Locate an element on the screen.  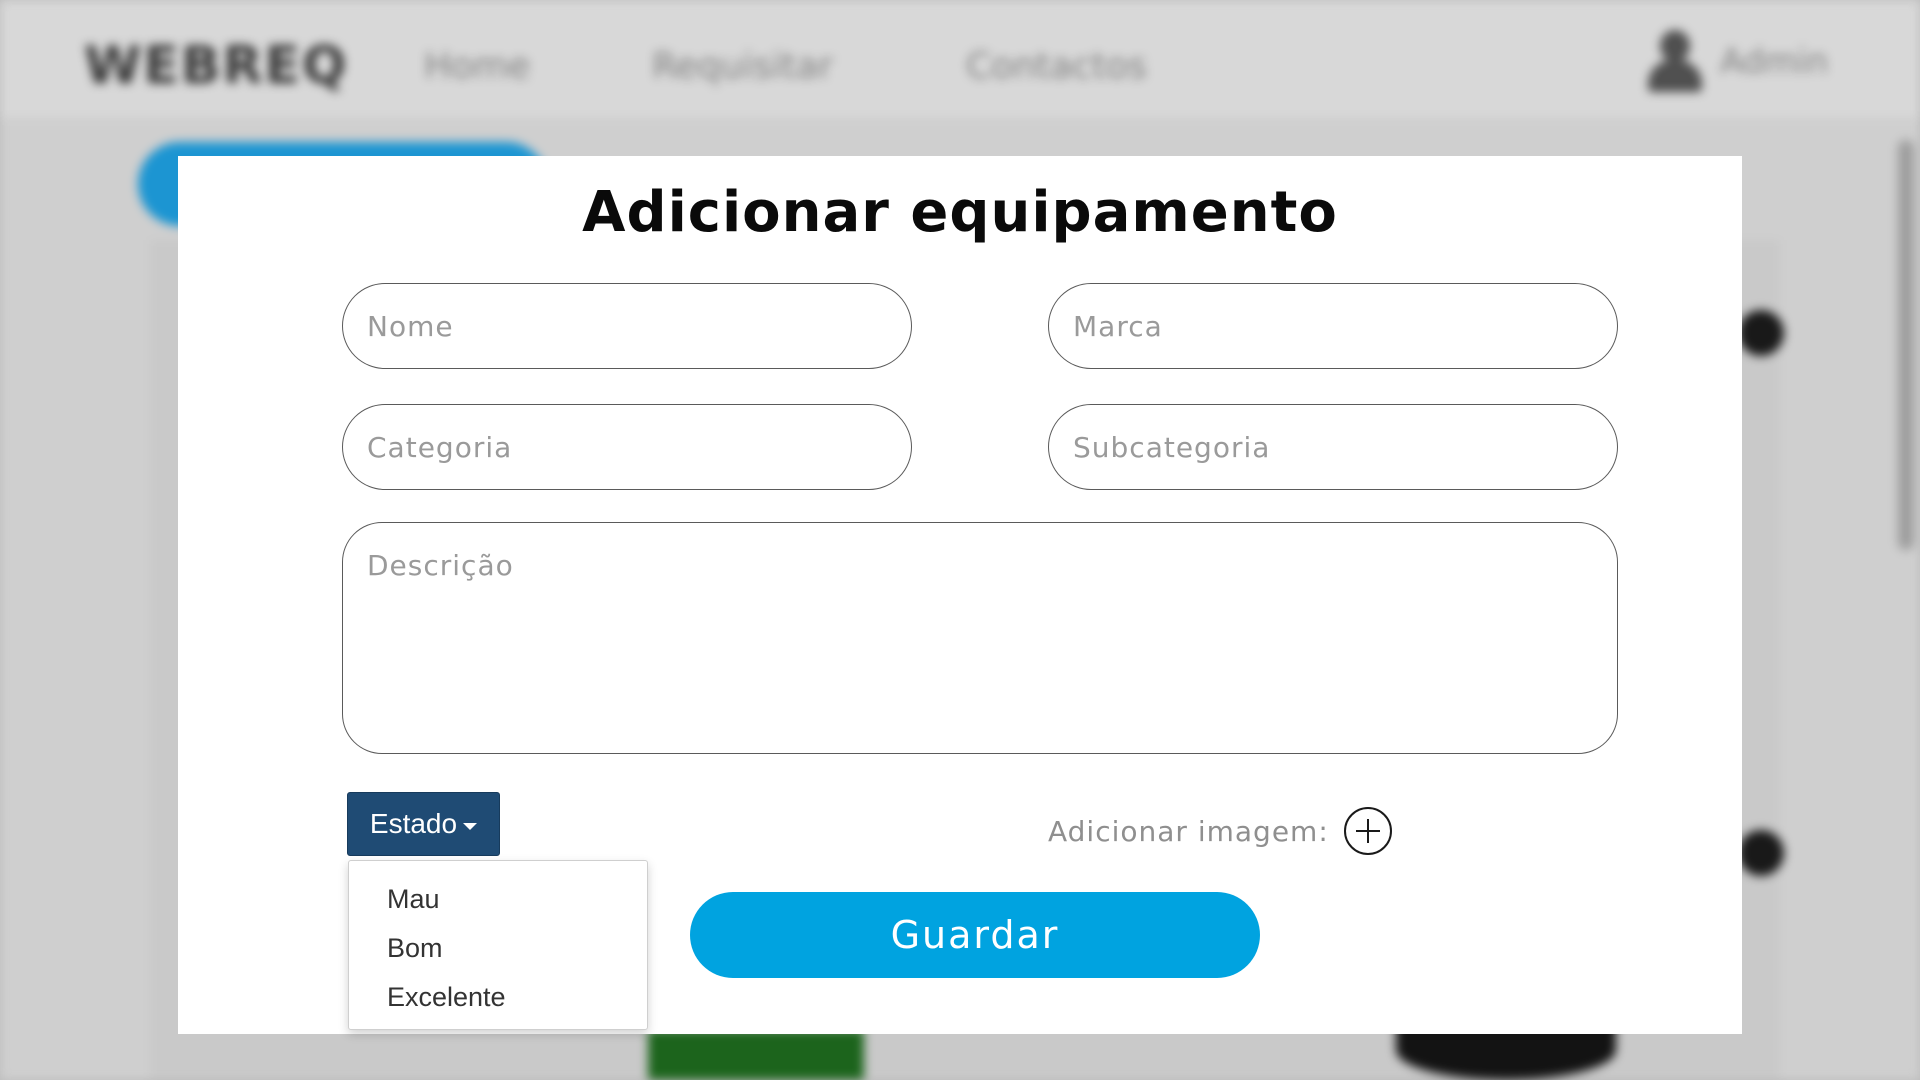
subcategoria-input is located at coordinates (1333, 447).